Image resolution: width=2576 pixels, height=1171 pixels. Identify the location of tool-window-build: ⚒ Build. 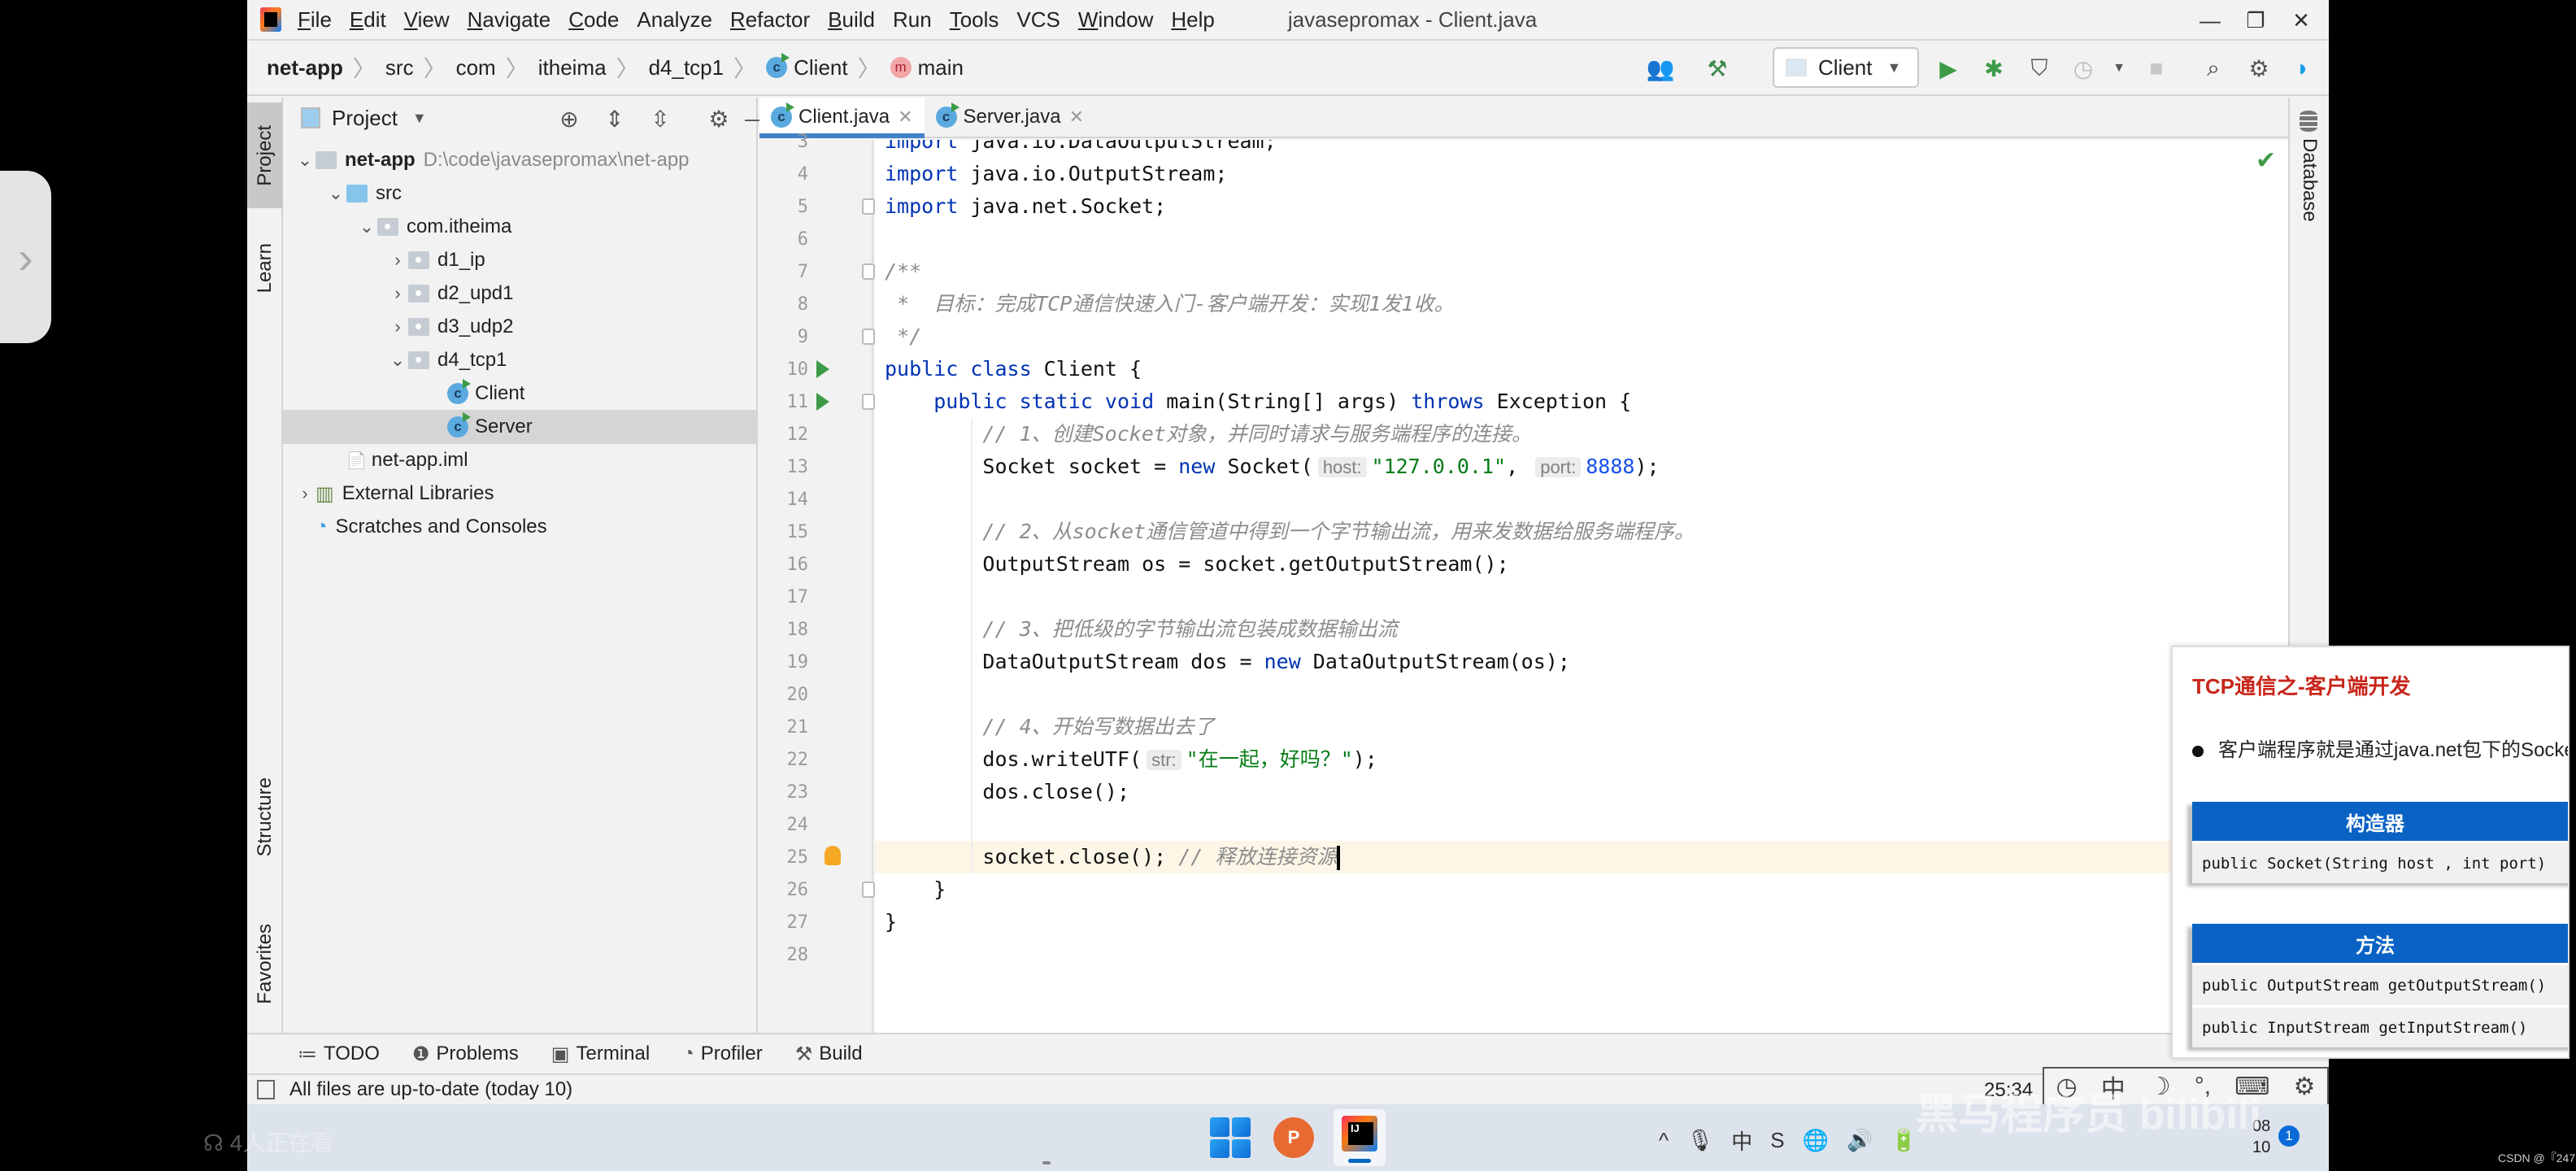
(829, 1055).